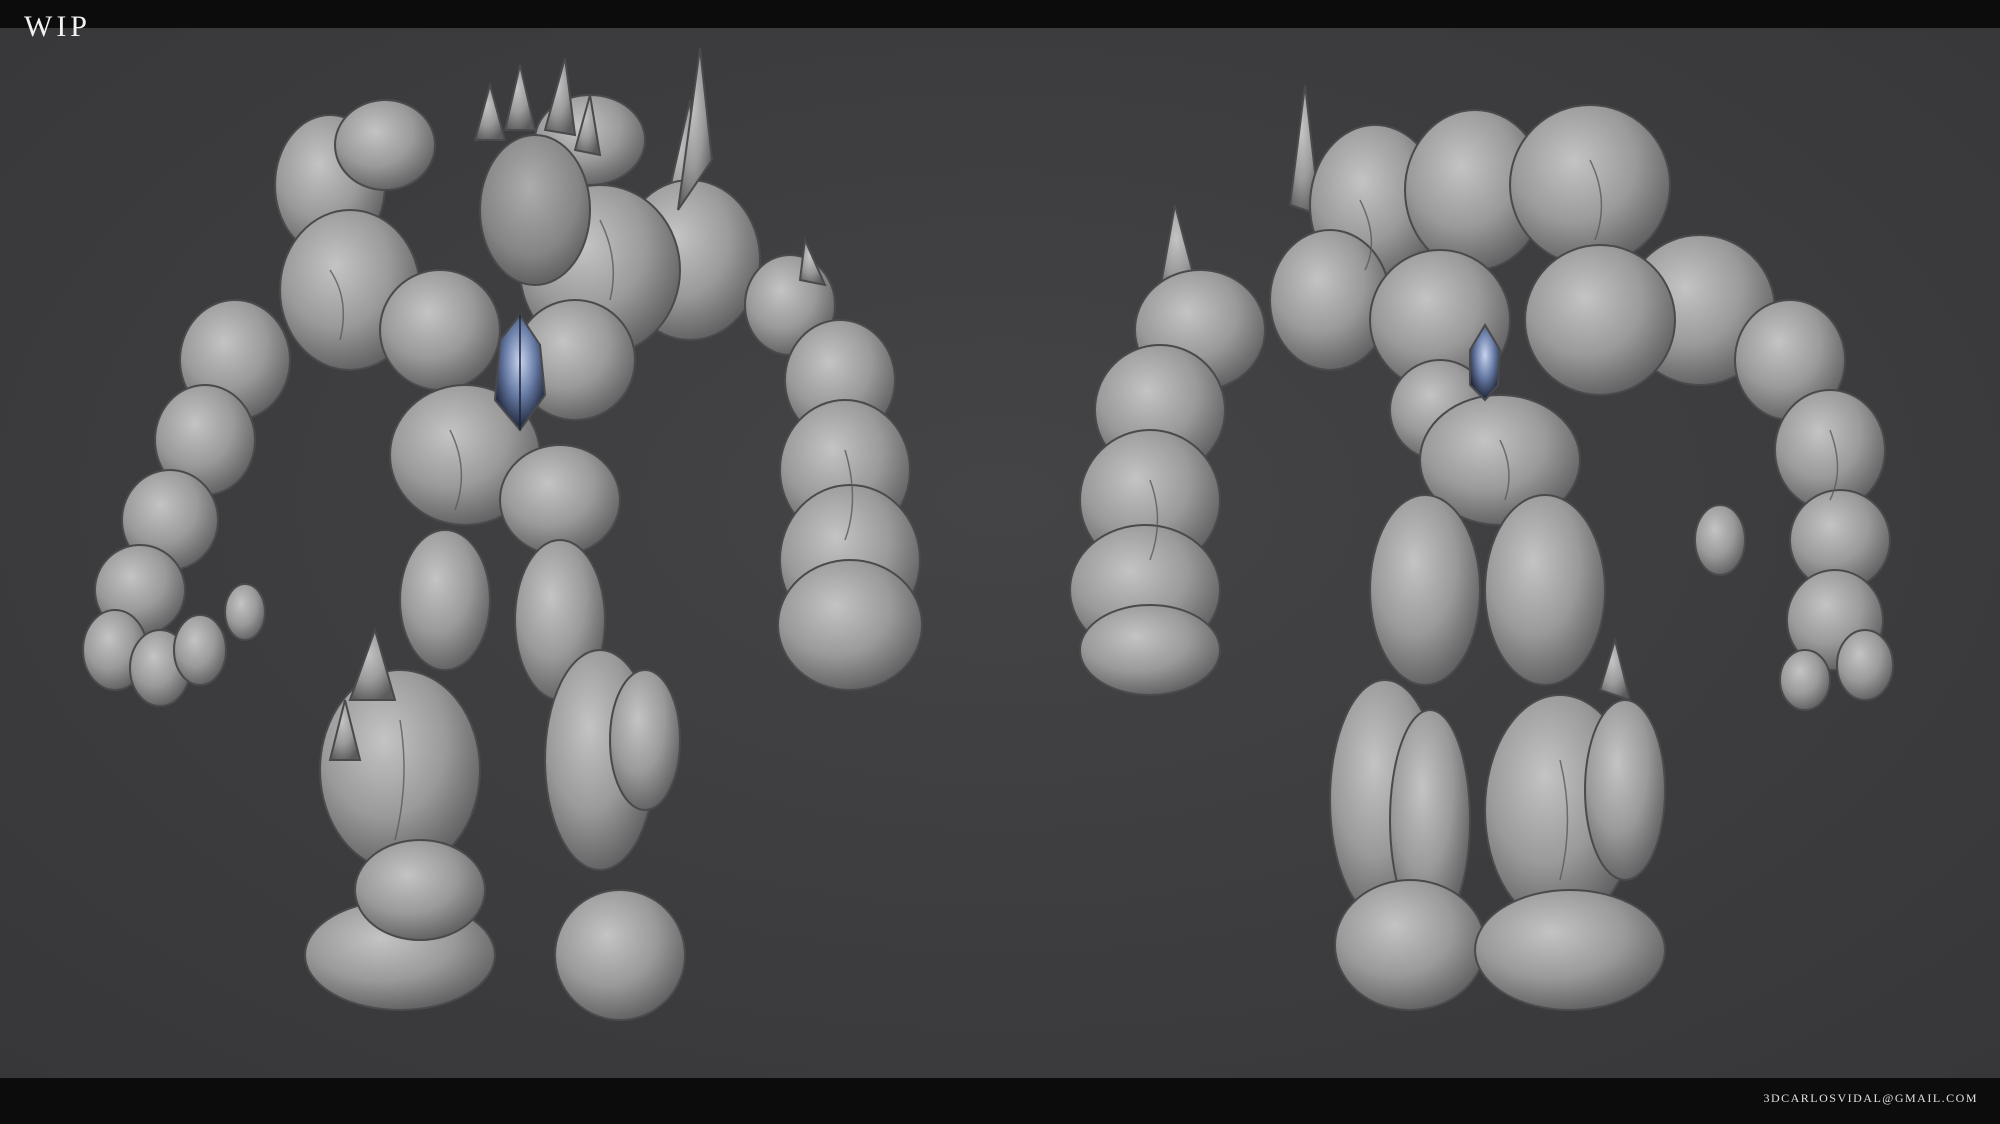 This screenshot has height=1124, width=2000. What do you see at coordinates (1570, 752) in the screenshot?
I see `back-right-leg` at bounding box center [1570, 752].